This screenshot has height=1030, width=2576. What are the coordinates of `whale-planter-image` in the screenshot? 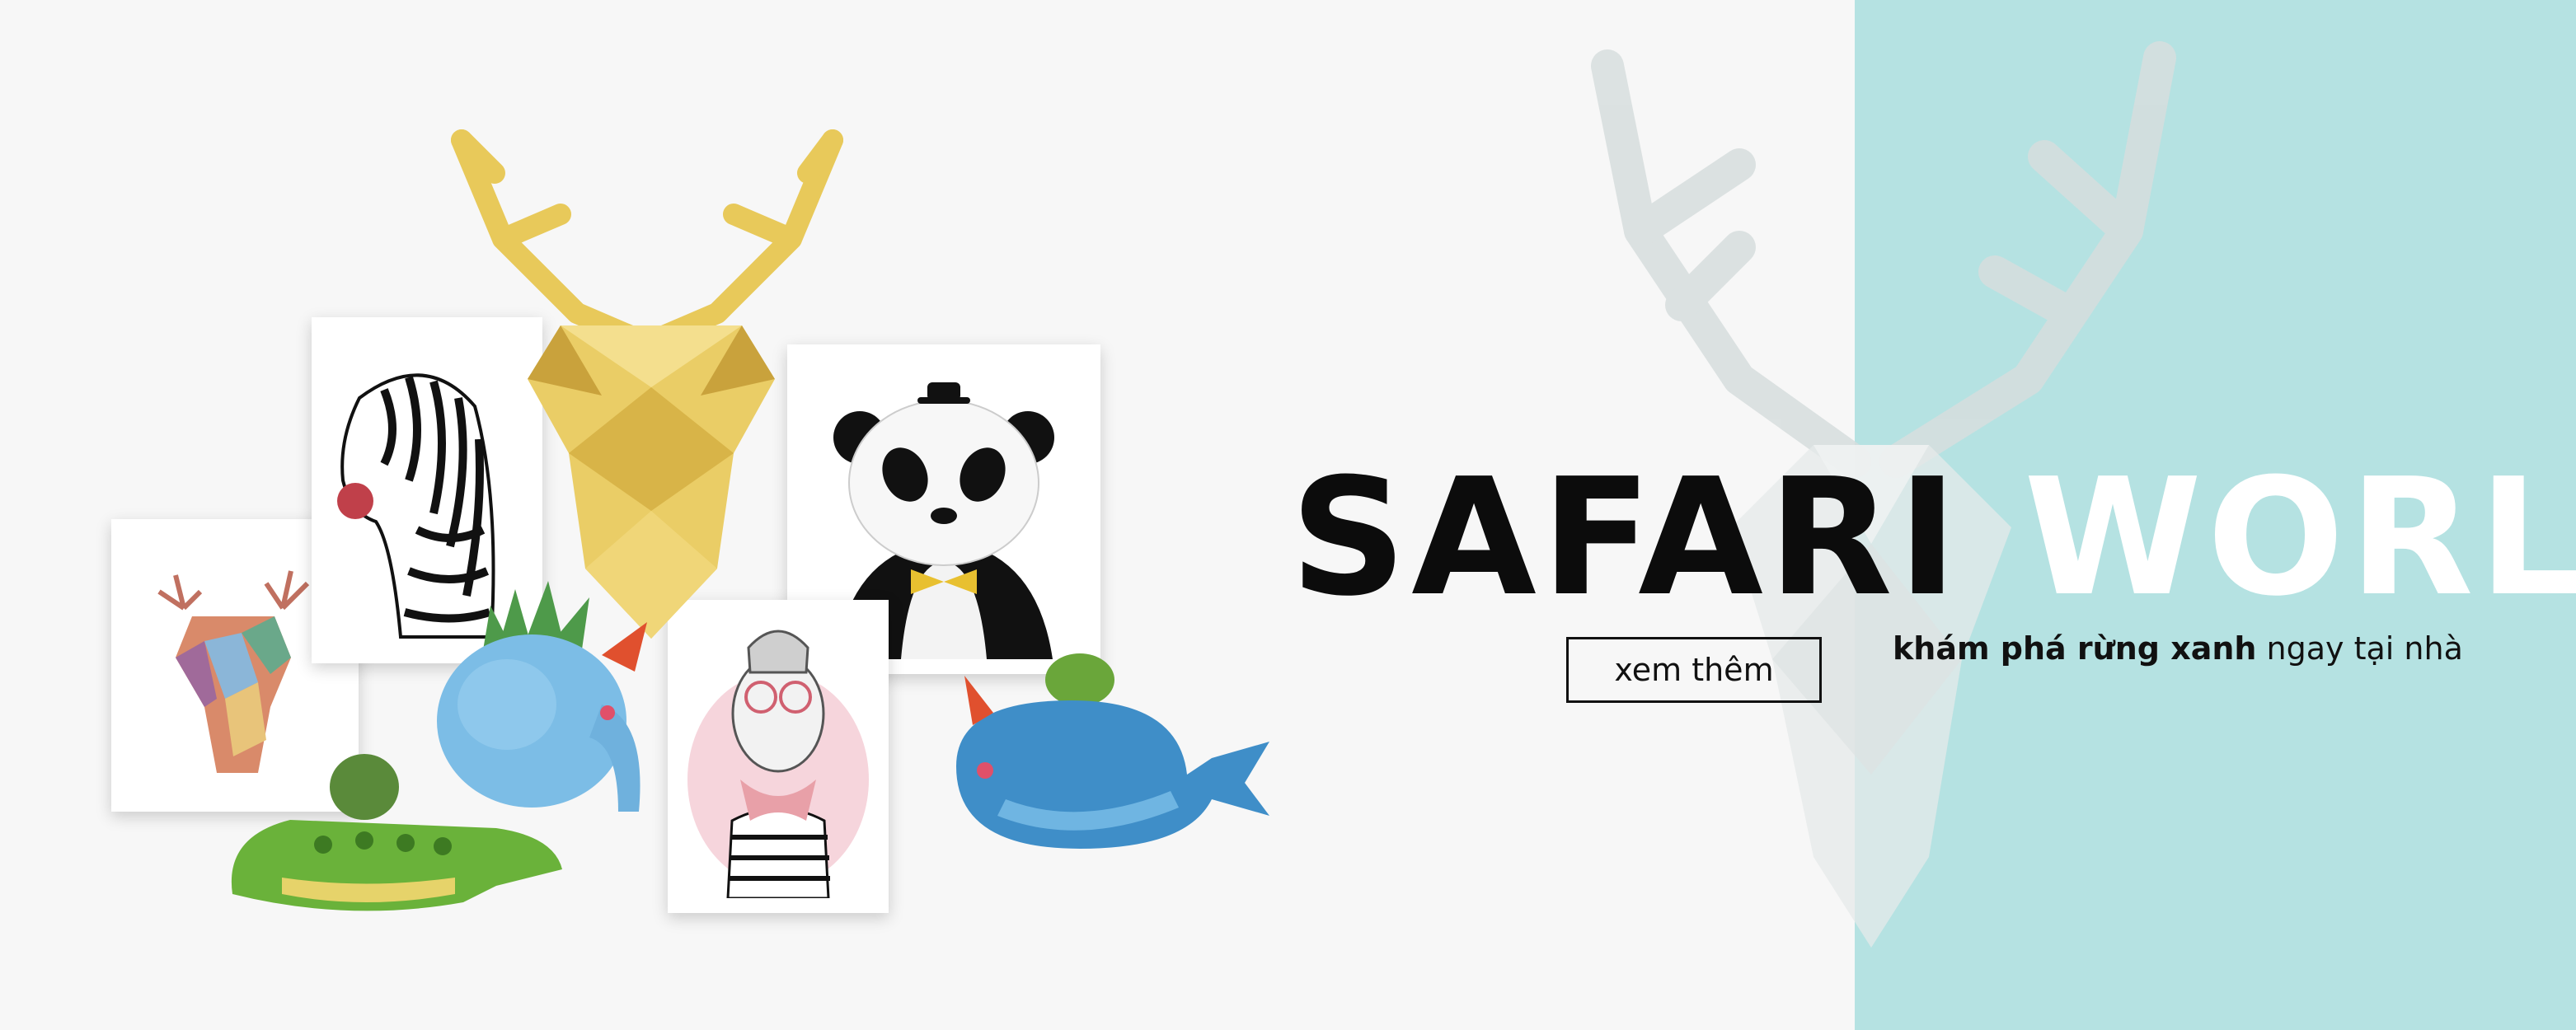 It's located at (1112, 751).